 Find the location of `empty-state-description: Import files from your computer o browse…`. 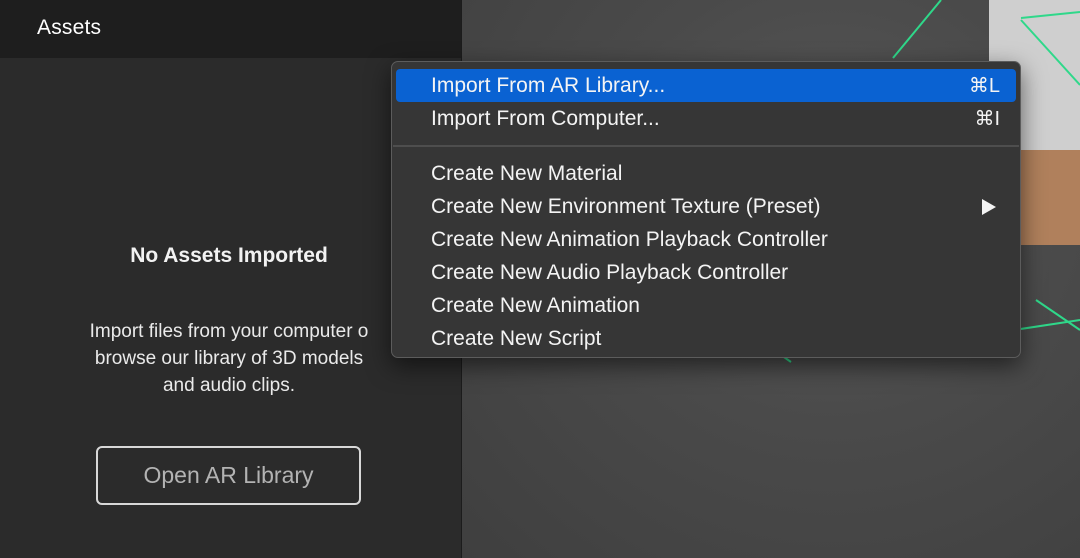

empty-state-description: Import files from your computer o browse… is located at coordinates (229, 358).